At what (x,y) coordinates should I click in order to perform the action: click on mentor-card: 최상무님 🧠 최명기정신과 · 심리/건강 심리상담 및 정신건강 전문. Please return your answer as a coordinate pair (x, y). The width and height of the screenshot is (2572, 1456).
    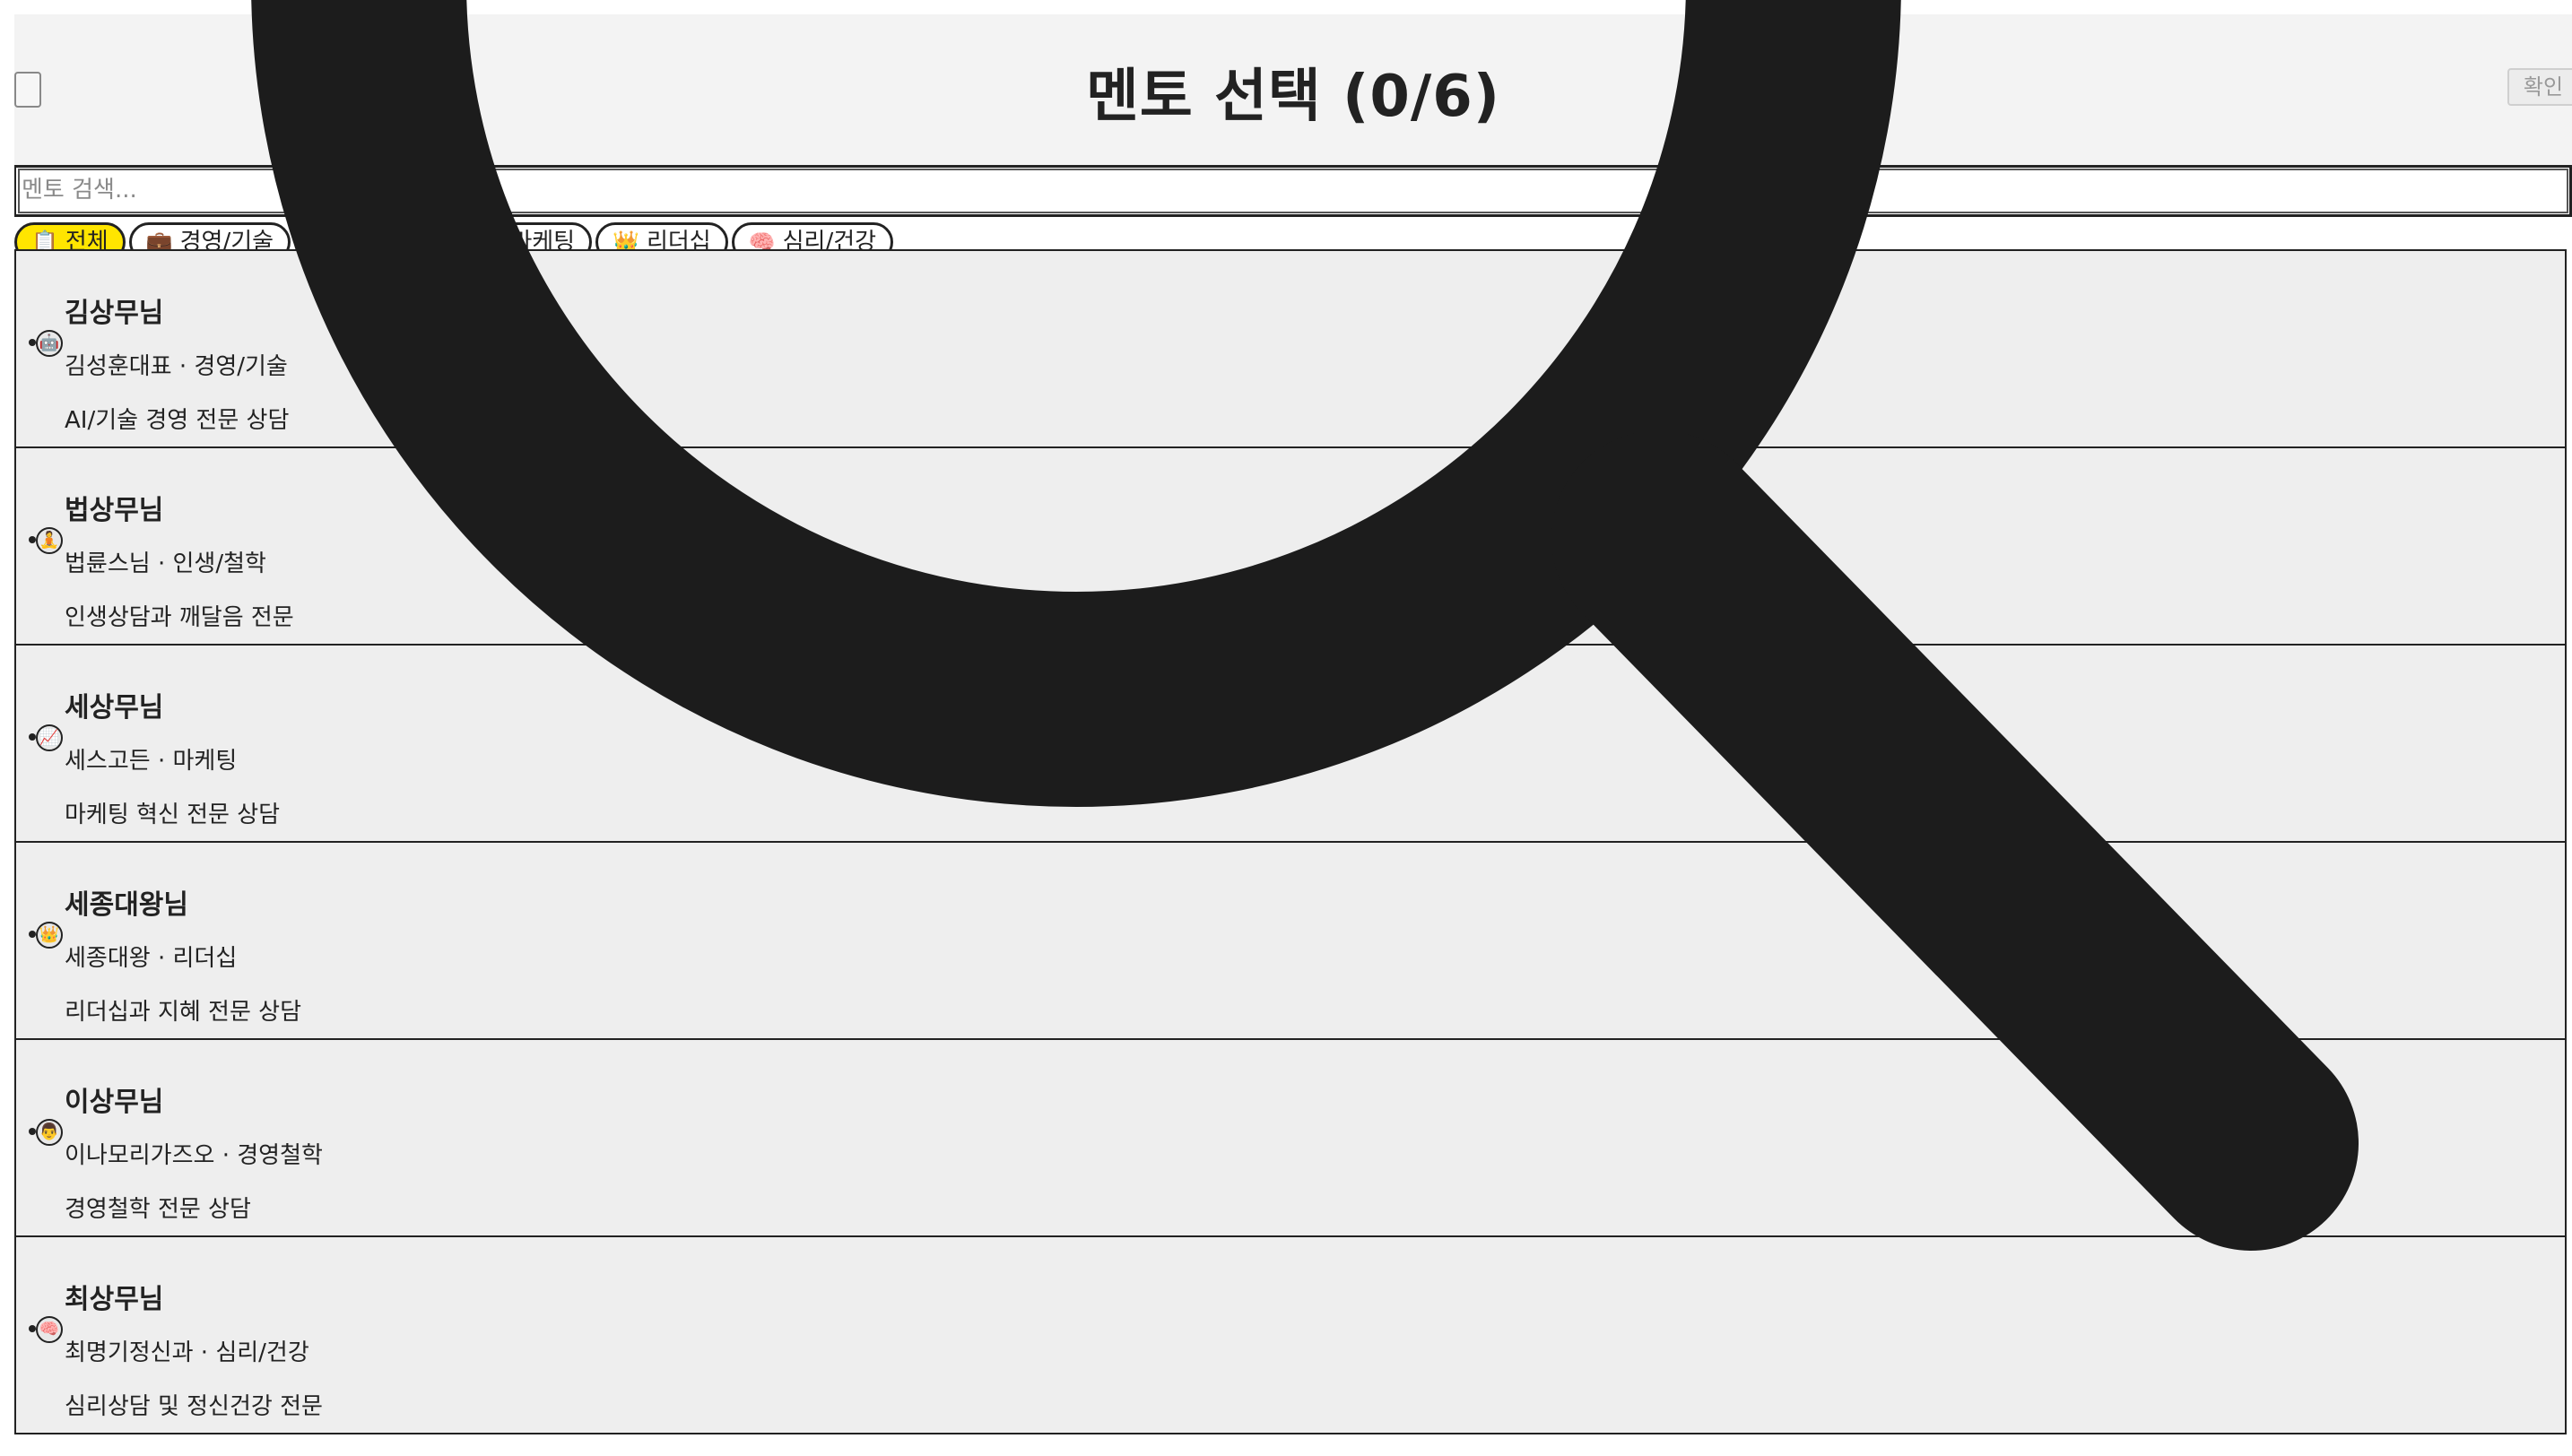
    Looking at the image, I should click on (1290, 1335).